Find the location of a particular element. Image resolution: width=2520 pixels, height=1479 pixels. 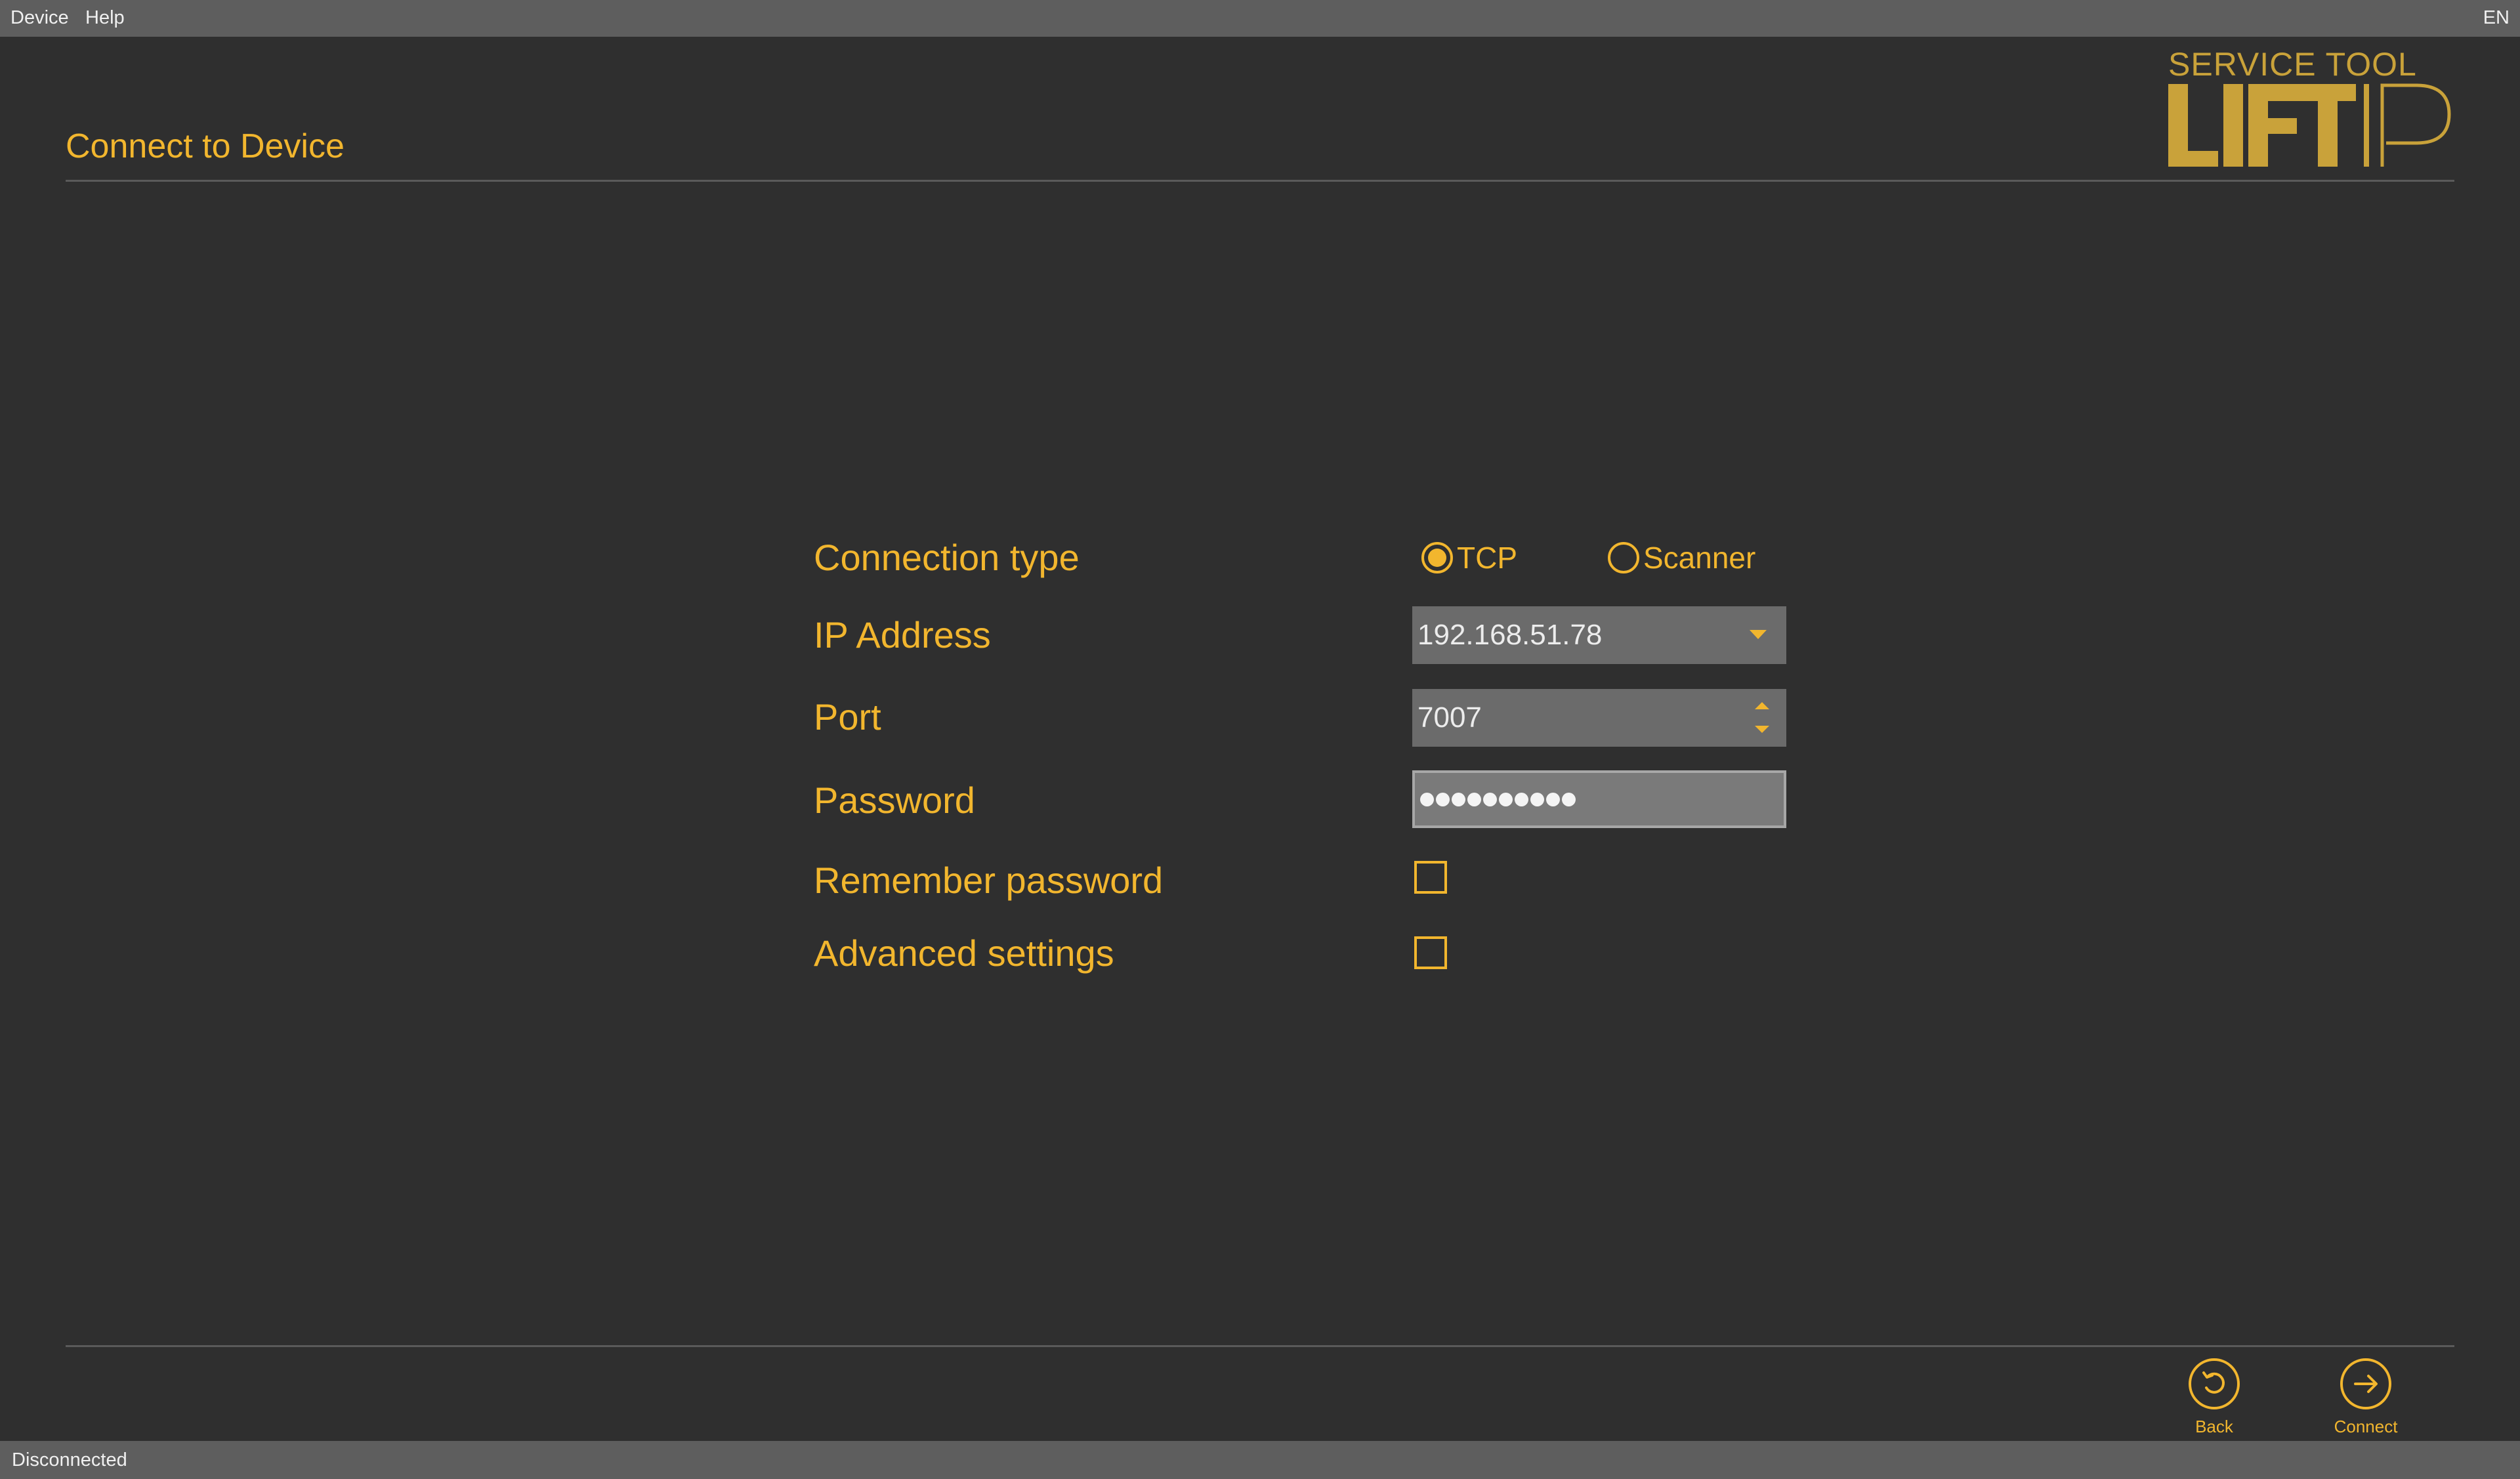

decrement-icon is located at coordinates (1762, 729).